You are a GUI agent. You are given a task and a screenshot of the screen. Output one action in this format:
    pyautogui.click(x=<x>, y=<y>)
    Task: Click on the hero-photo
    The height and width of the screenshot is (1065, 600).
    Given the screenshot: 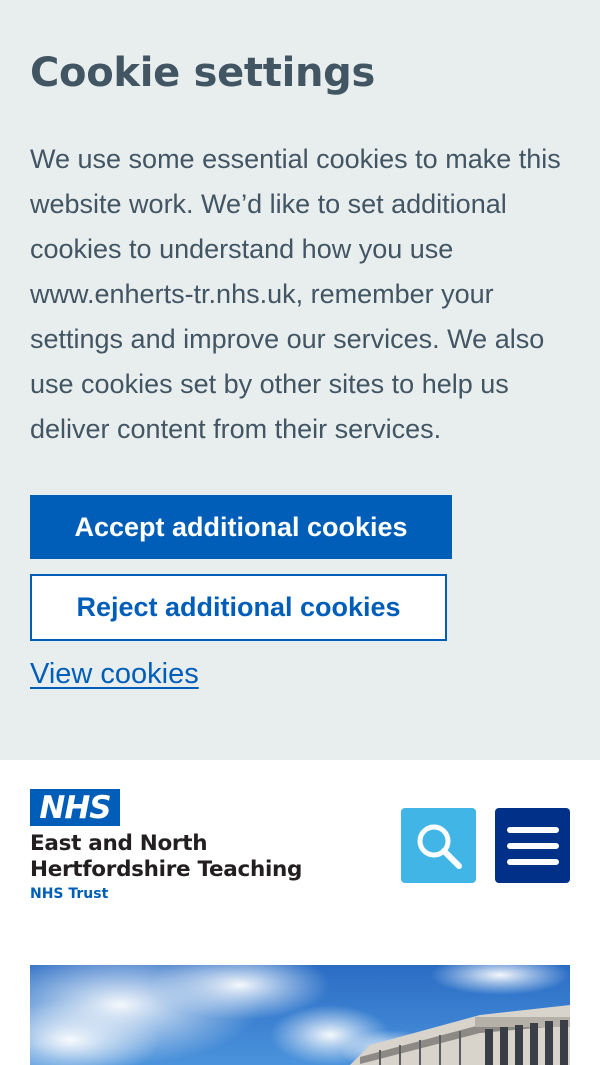 What is the action you would take?
    pyautogui.click(x=300, y=1015)
    